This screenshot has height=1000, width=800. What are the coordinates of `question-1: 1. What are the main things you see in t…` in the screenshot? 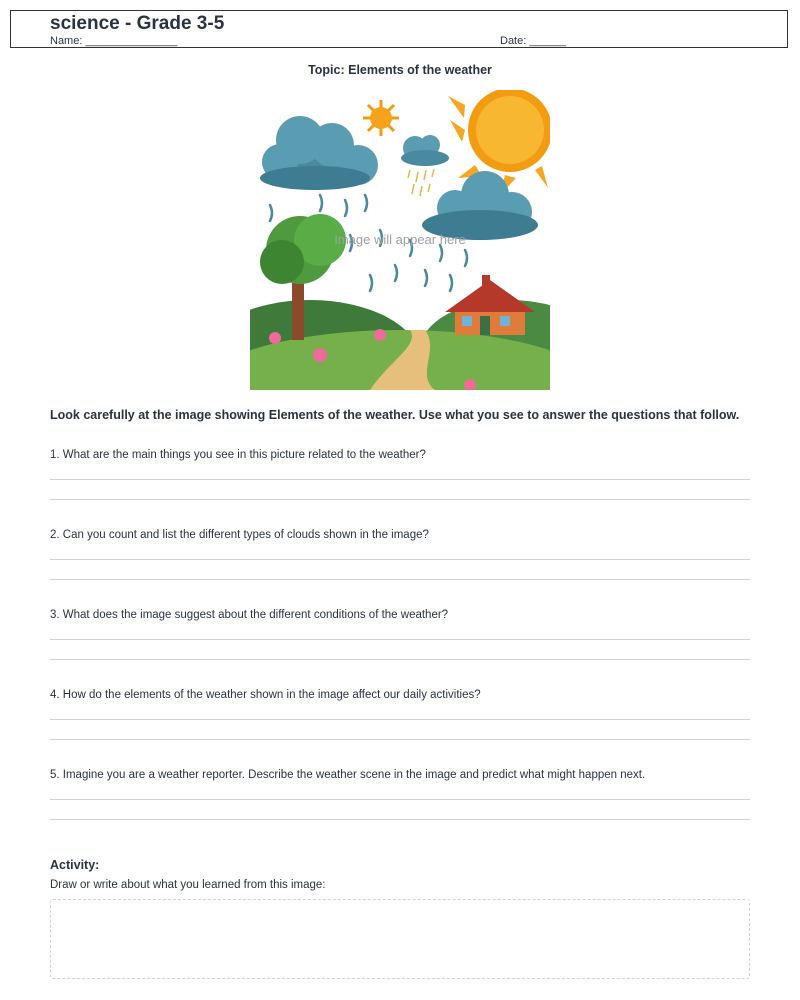 It's located at (400, 474).